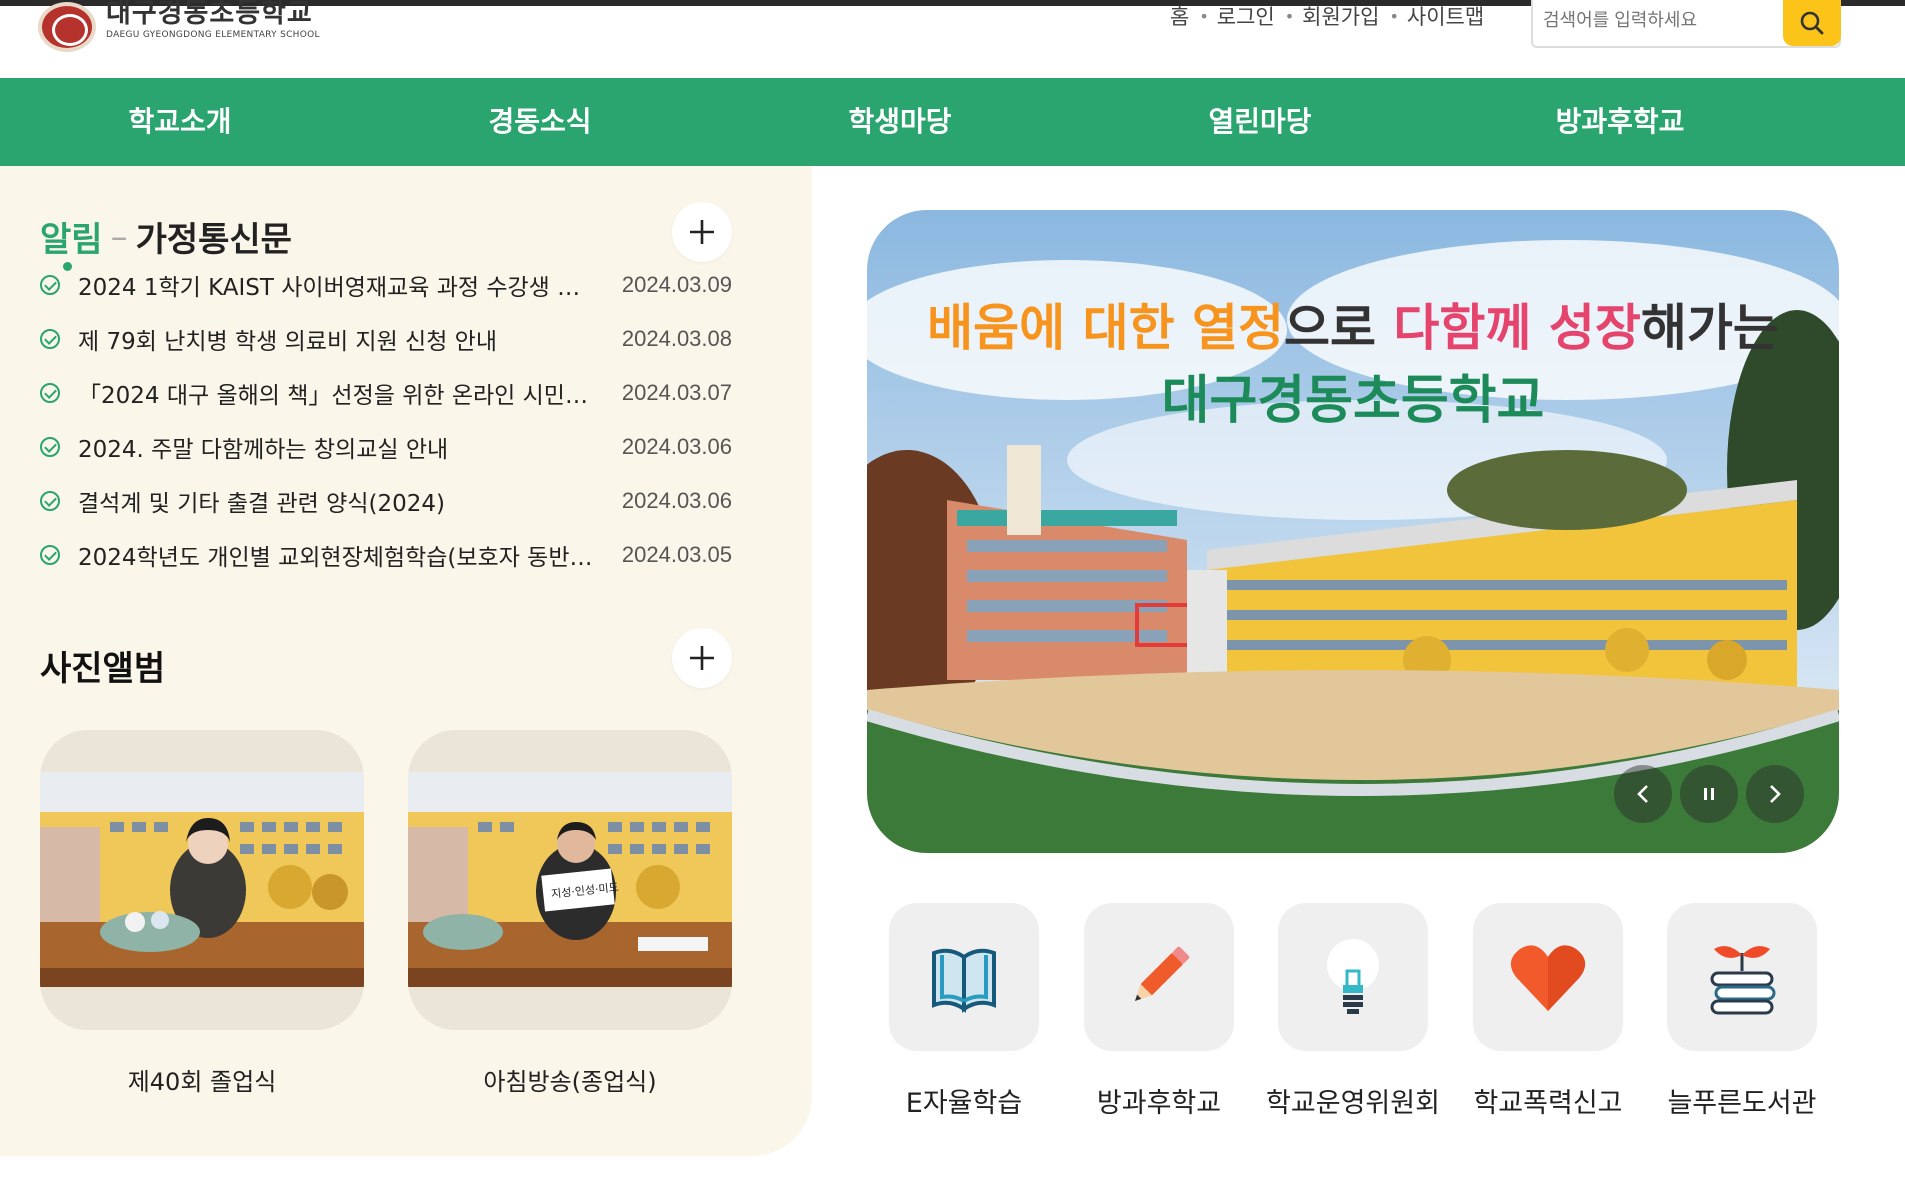 The width and height of the screenshot is (1905, 1189). What do you see at coordinates (676, 338) in the screenshot?
I see `notice-item-date: 2024.03.08` at bounding box center [676, 338].